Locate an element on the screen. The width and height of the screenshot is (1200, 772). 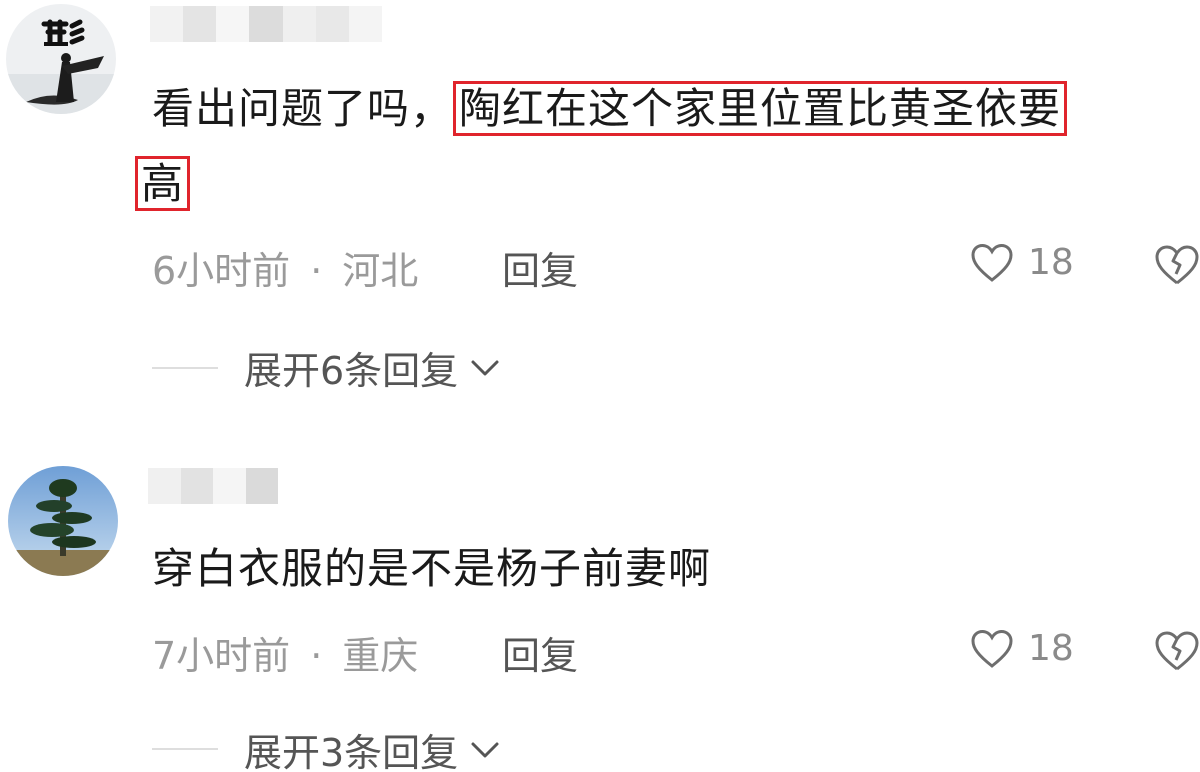
comment-text-line2: 高 is located at coordinates (163, 184).